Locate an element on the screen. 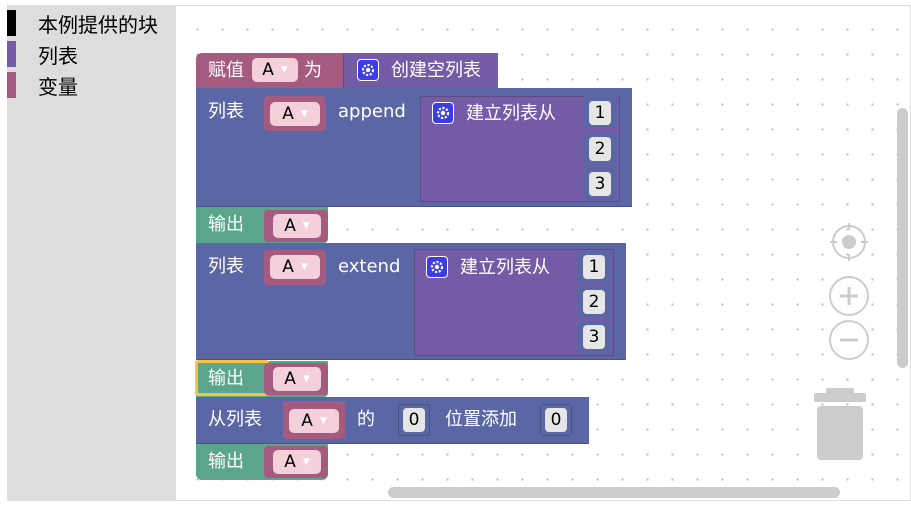 The image size is (911, 506). vertical-scrollbar is located at coordinates (902, 238).